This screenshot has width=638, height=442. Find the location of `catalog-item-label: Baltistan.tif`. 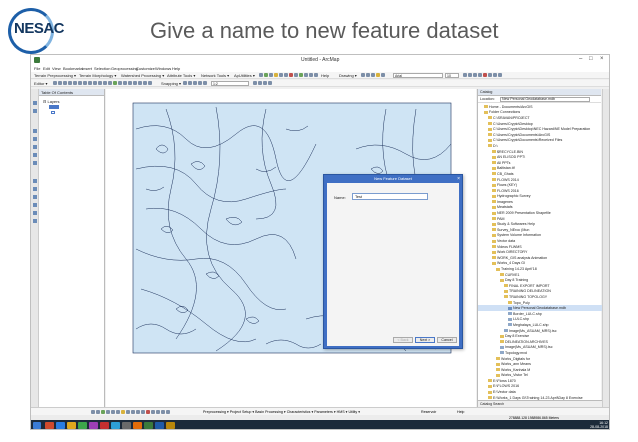

catalog-item-label: Baltistan.tif is located at coordinates (506, 168).